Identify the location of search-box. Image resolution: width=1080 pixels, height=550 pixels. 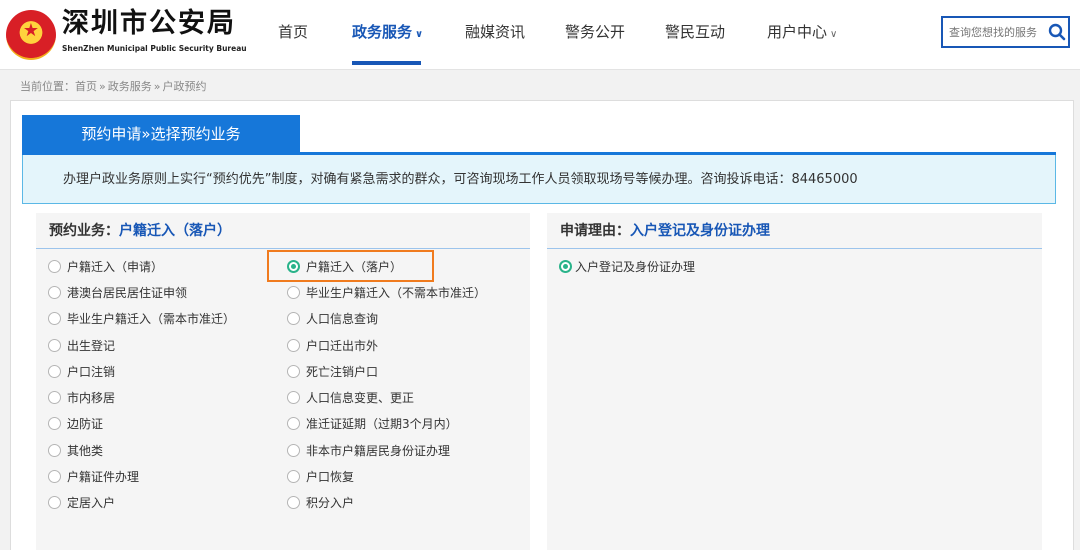
(1005, 32).